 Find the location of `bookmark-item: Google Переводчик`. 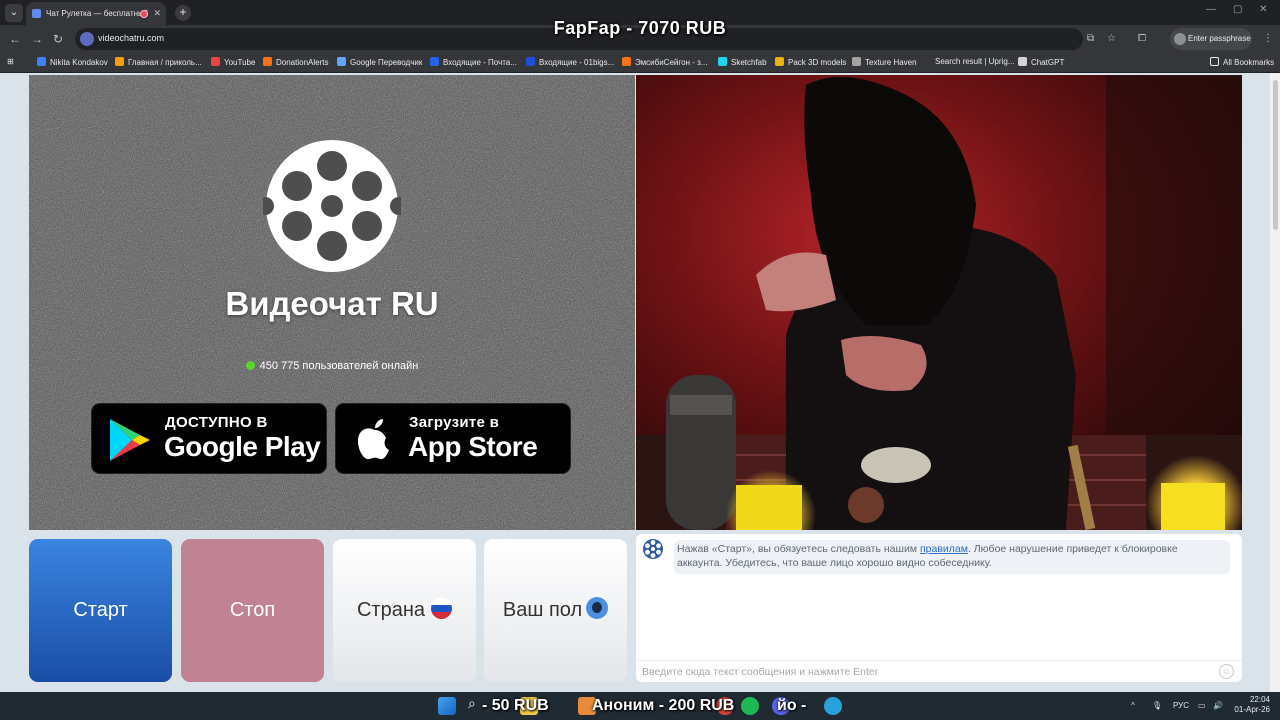

bookmark-item: Google Переводчик is located at coordinates (379, 62).